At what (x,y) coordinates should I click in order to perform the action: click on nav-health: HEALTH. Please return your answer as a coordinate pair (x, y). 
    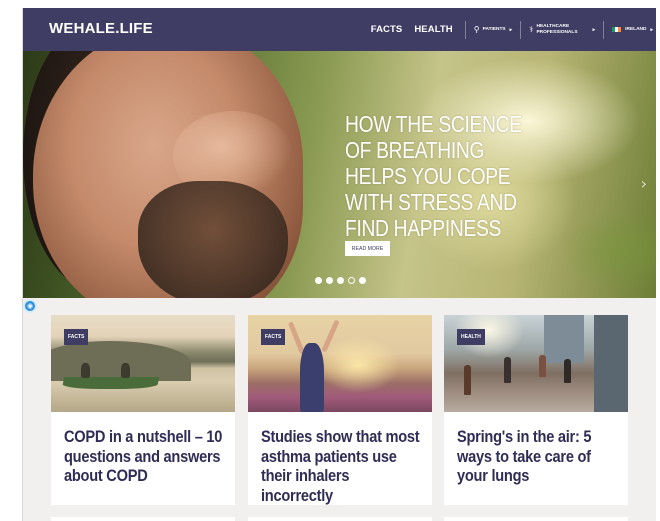
    Looking at the image, I should click on (433, 29).